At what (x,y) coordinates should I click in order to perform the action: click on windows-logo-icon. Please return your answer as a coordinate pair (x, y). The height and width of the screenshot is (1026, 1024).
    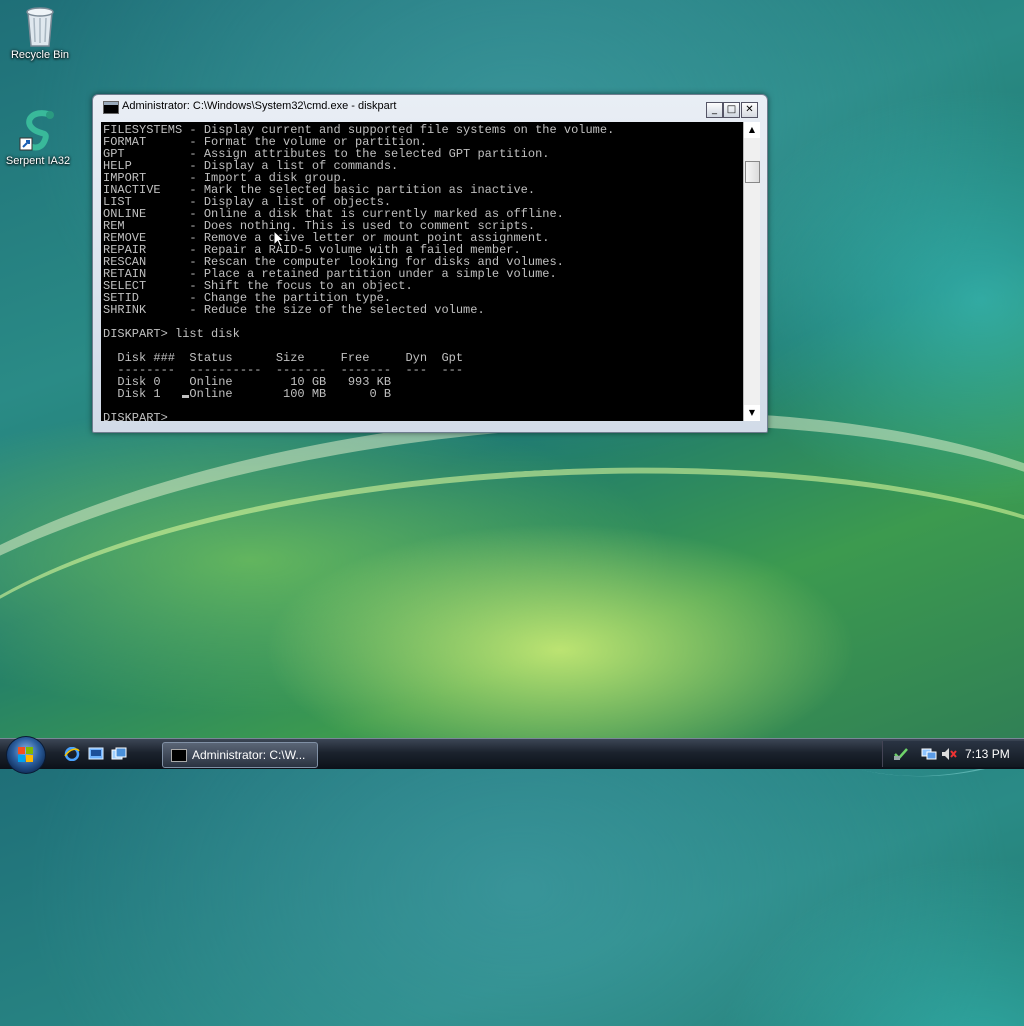
    Looking at the image, I should click on (26, 755).